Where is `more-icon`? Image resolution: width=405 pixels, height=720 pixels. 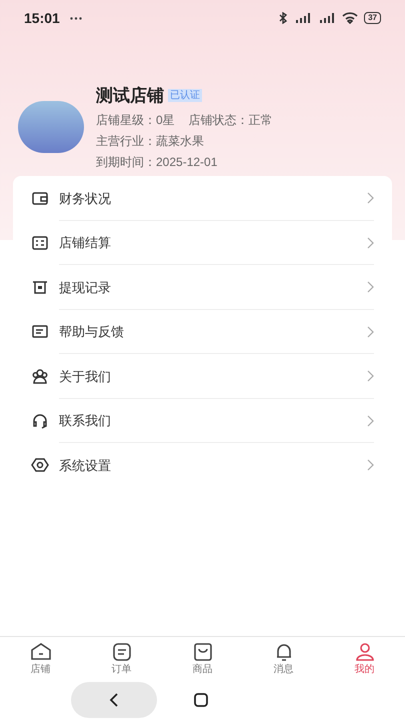
more-icon is located at coordinates (76, 18).